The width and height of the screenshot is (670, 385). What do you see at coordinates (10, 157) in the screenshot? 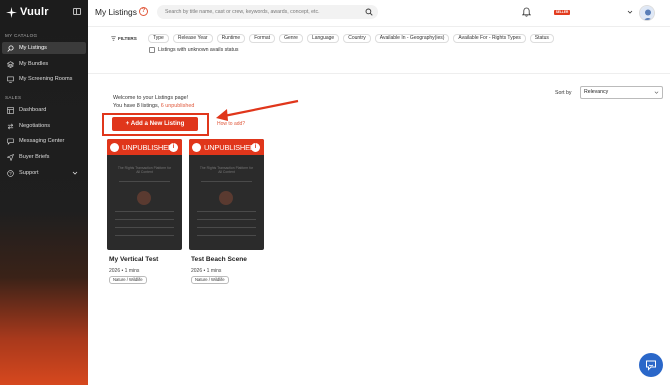
I see `send-icon` at bounding box center [10, 157].